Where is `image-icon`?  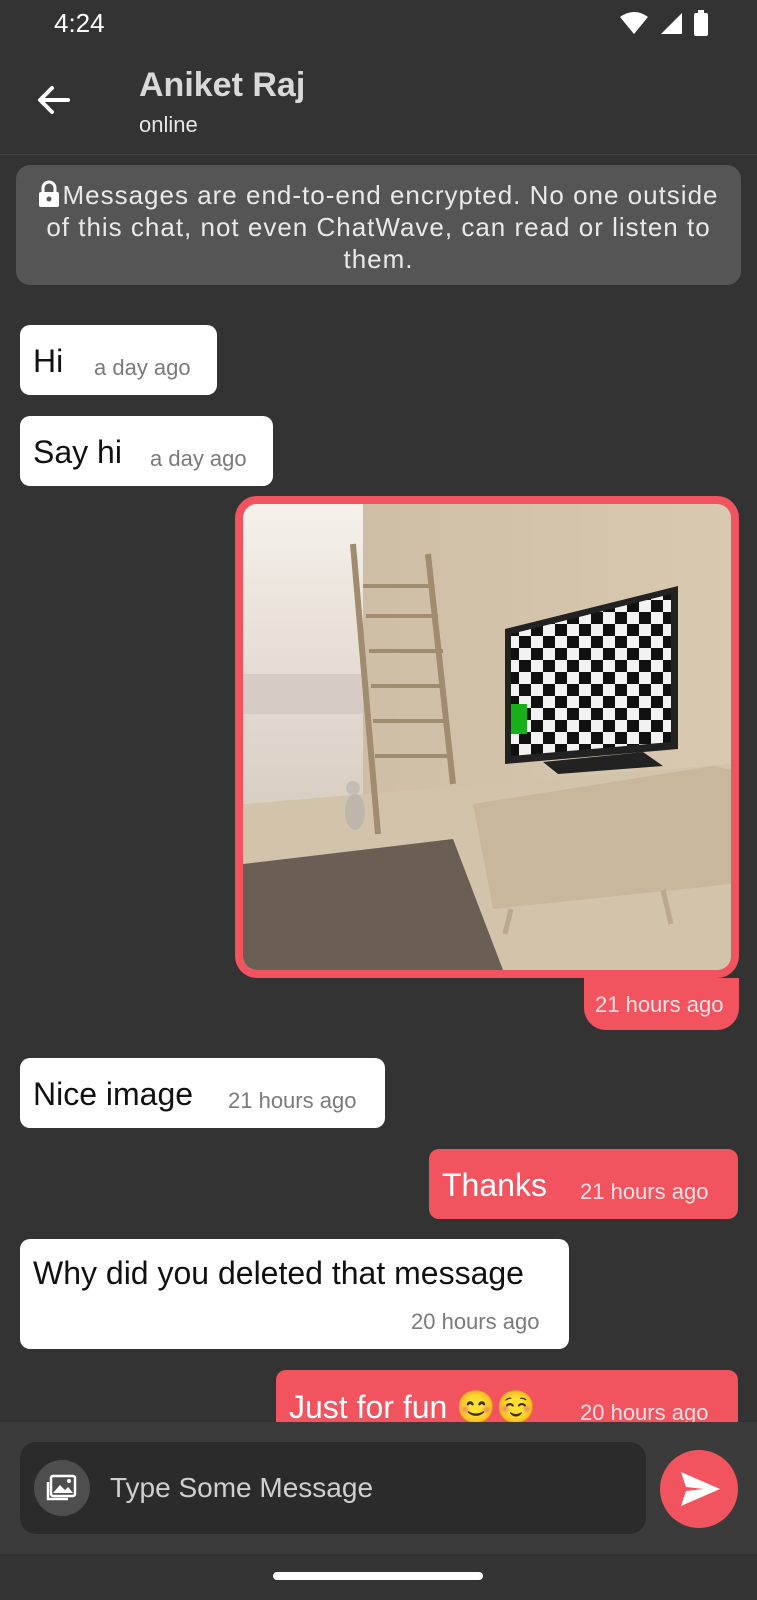
image-icon is located at coordinates (61, 1487).